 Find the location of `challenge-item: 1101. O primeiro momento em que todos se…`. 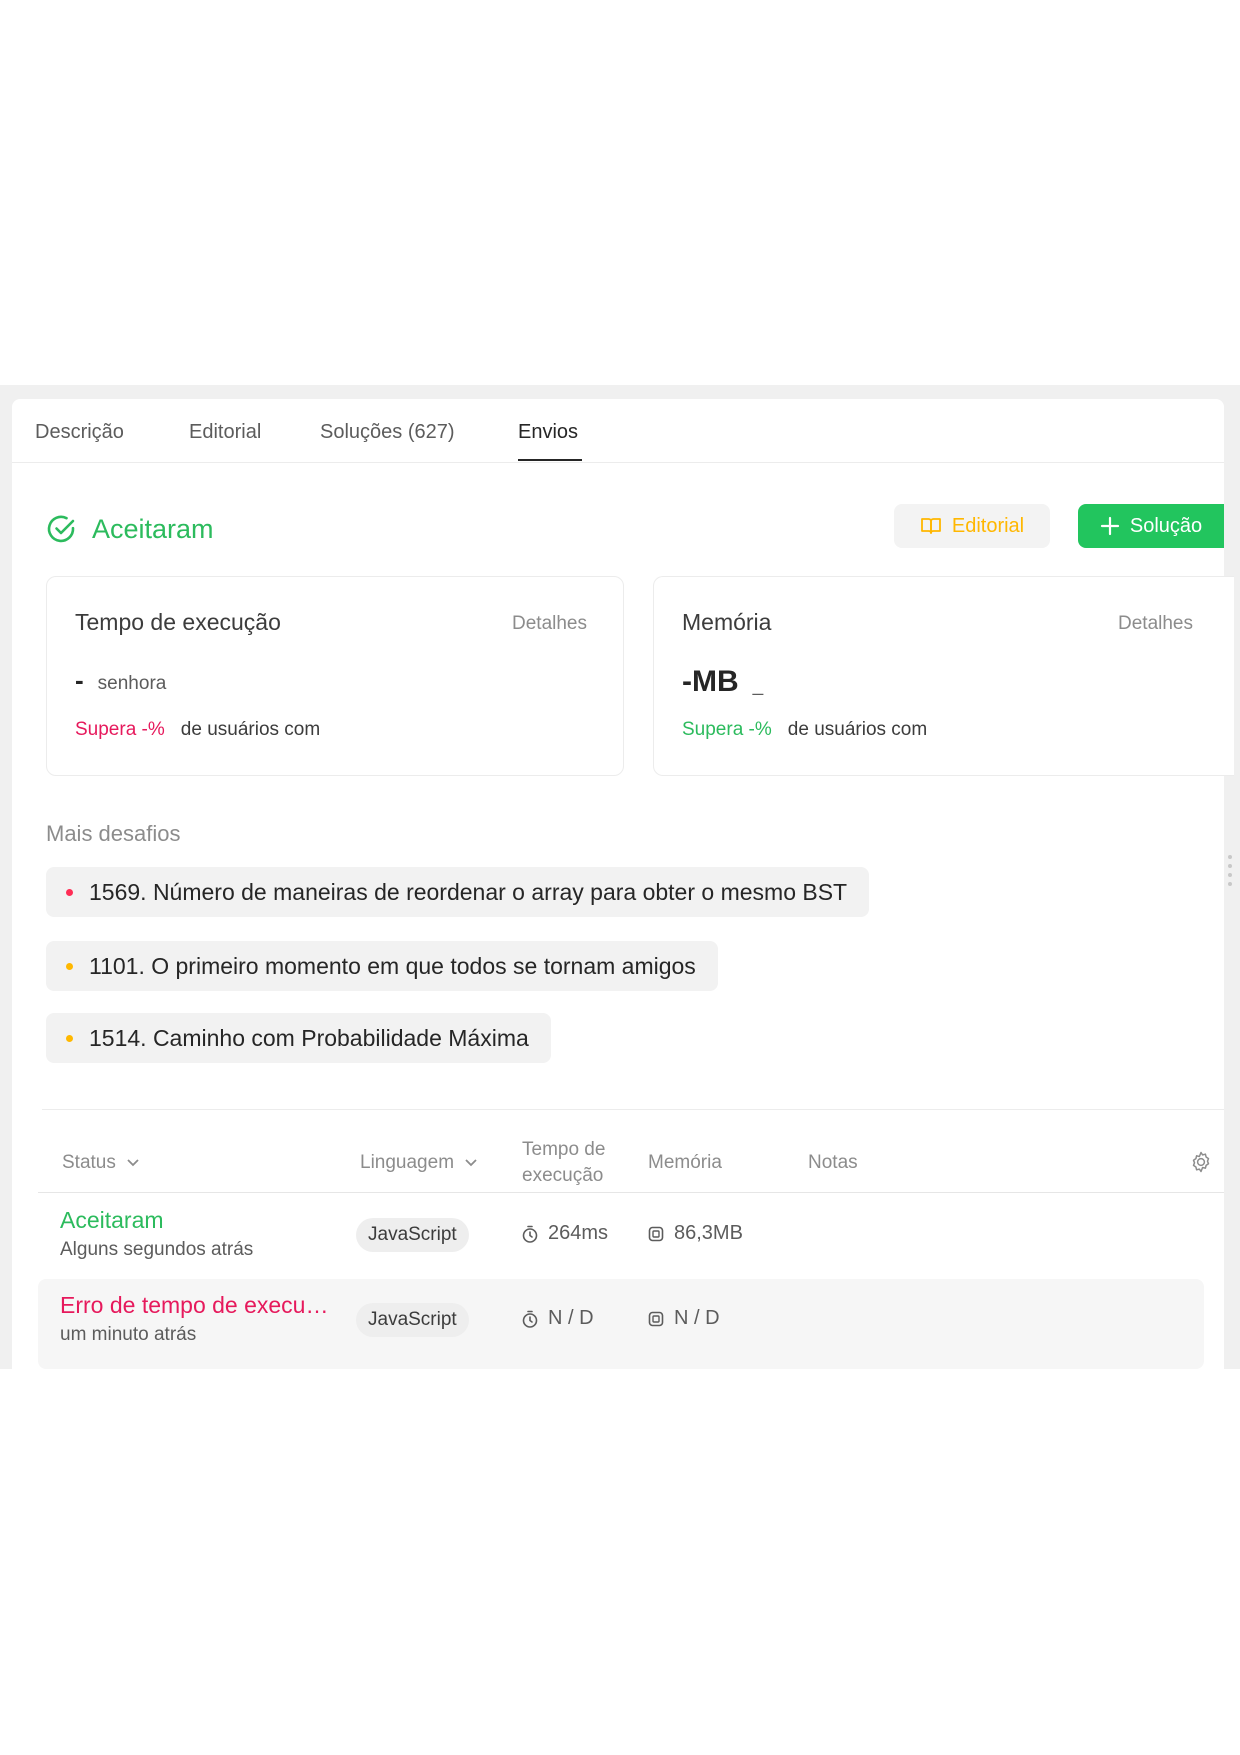

challenge-item: 1101. O primeiro momento em que todos se… is located at coordinates (382, 966).